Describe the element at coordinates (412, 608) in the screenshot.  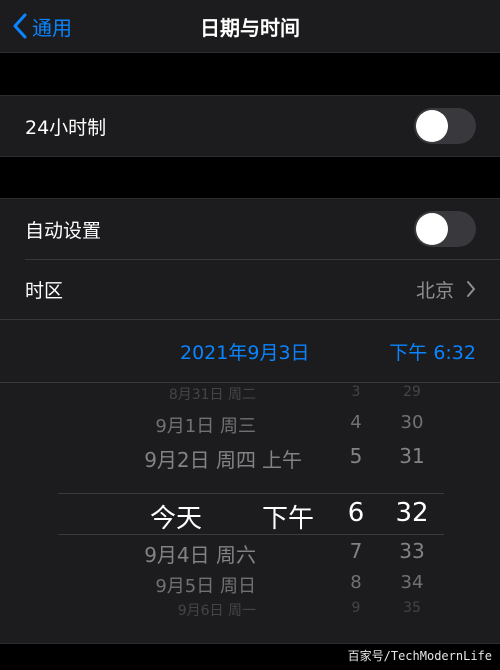
I see `minutes-item: 35` at that location.